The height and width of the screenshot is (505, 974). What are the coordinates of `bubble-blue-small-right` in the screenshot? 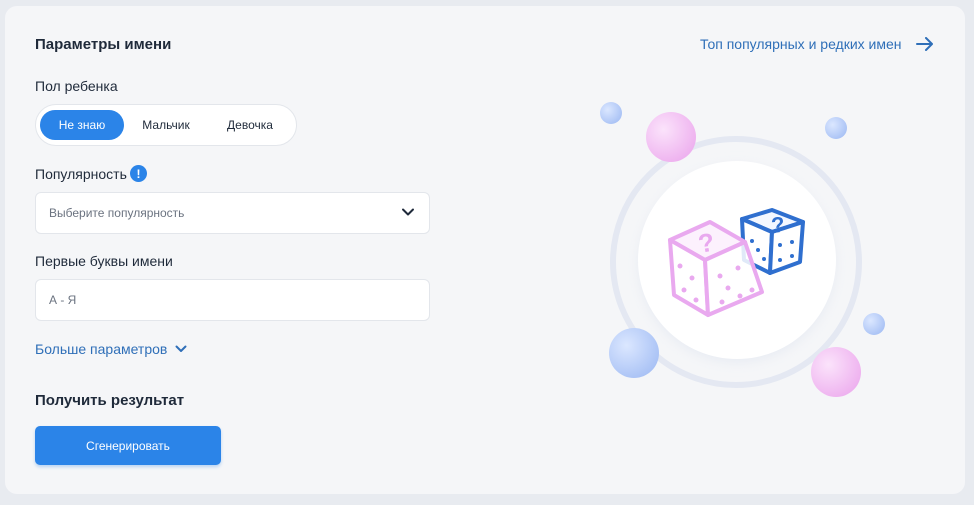 It's located at (836, 128).